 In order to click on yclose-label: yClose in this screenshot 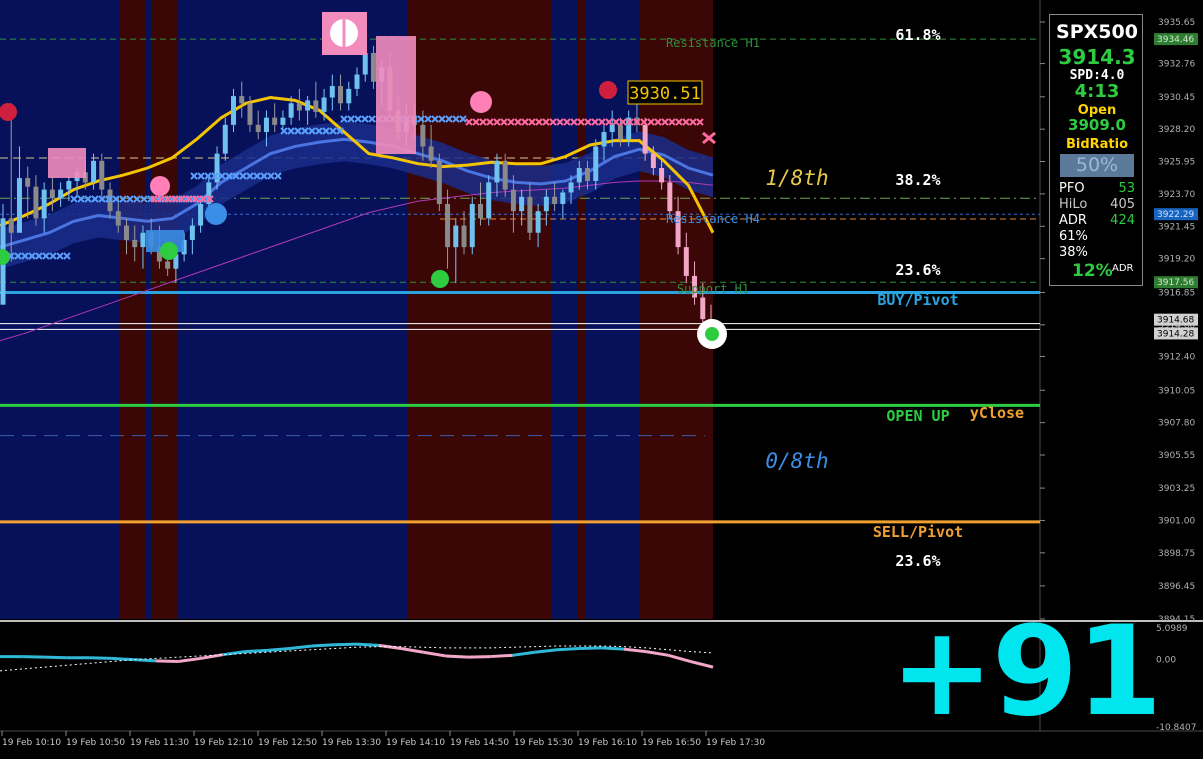, I will do `click(997, 413)`.